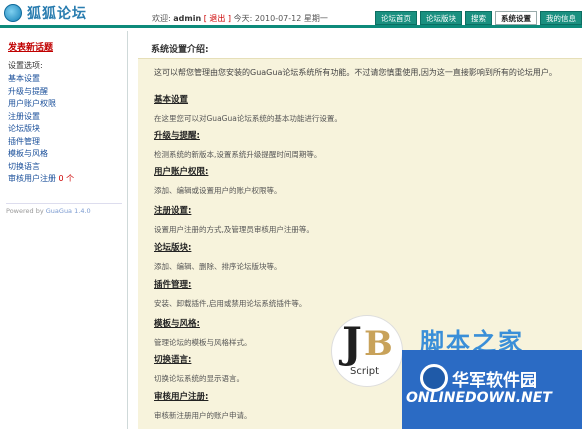  What do you see at coordinates (291, 18) in the screenshot?
I see `current-date: 2010-07-12 星期一` at bounding box center [291, 18].